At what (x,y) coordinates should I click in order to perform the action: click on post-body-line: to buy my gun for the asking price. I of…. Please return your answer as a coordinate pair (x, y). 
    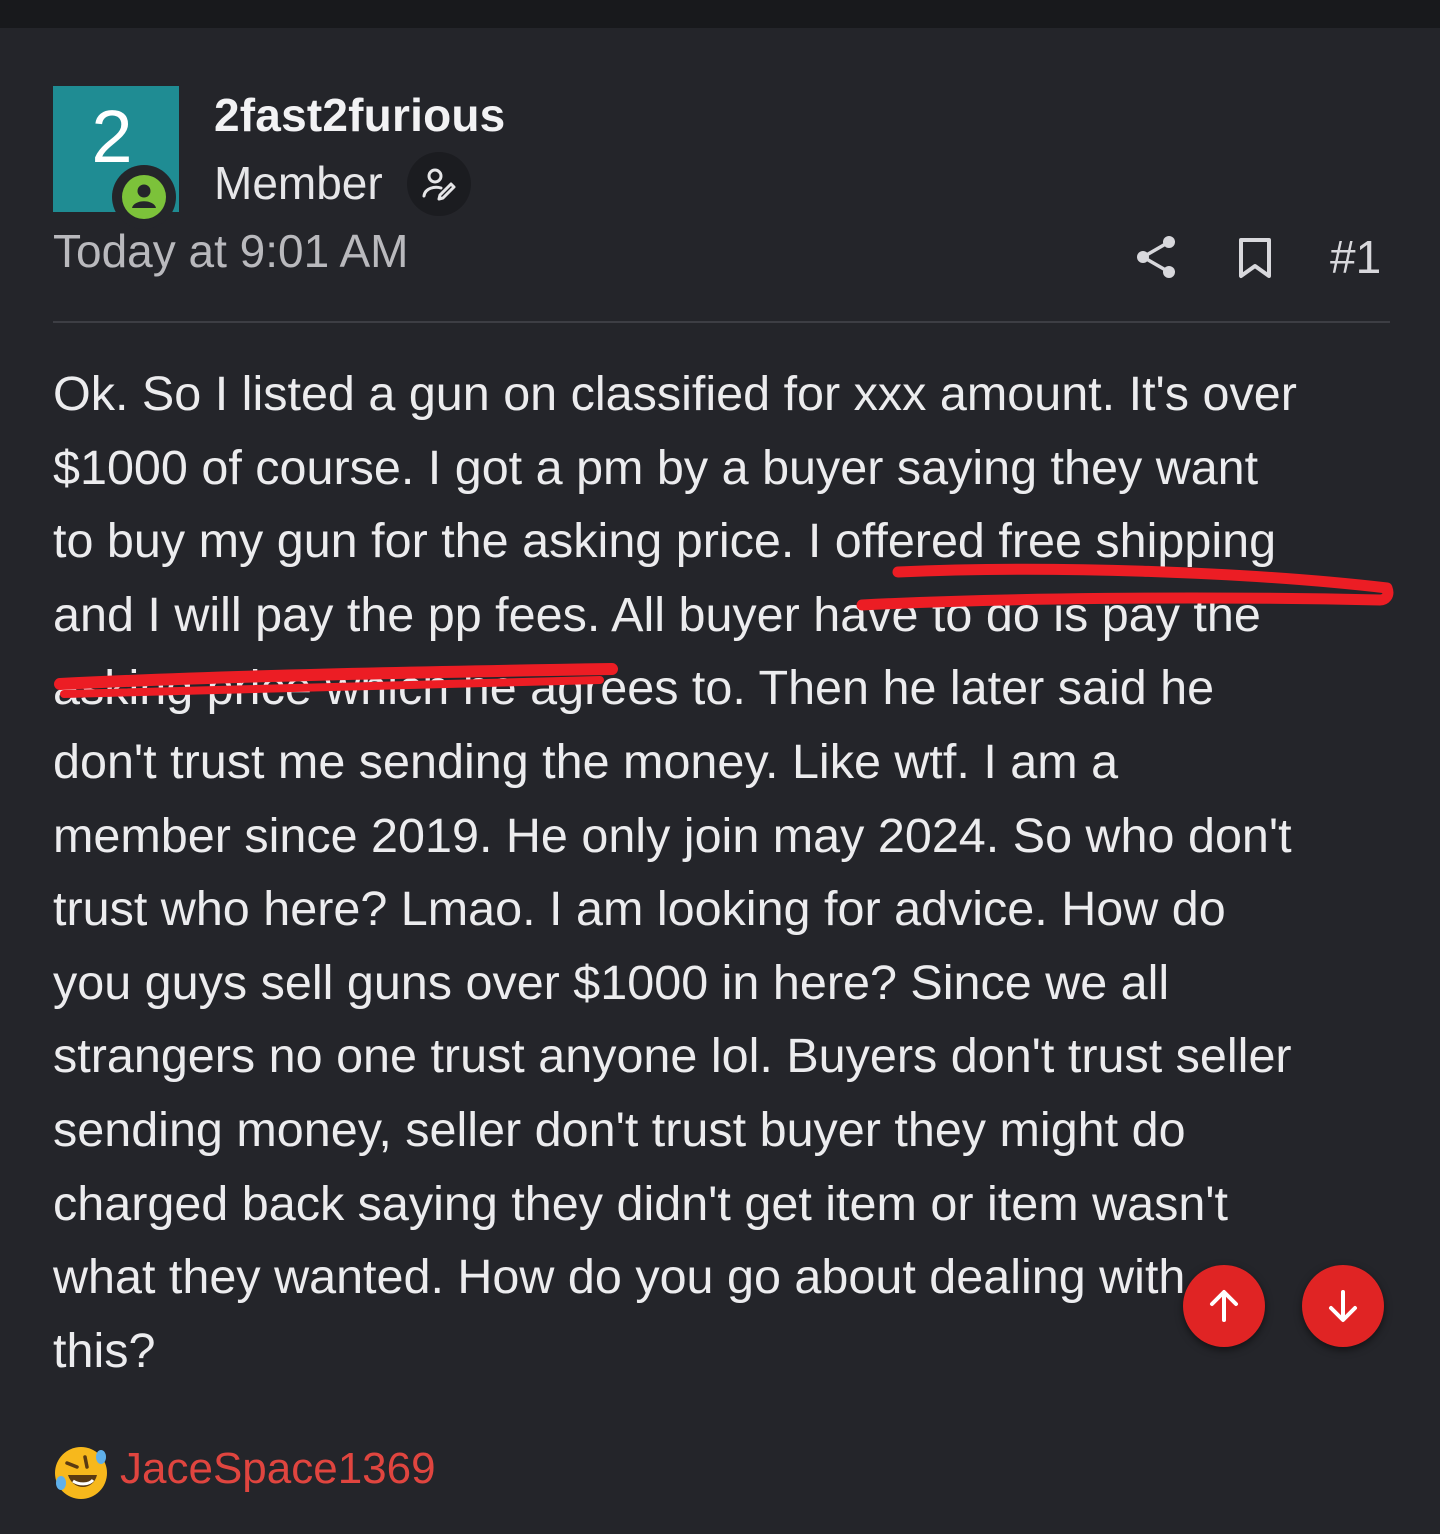
    Looking at the image, I should click on (665, 541).